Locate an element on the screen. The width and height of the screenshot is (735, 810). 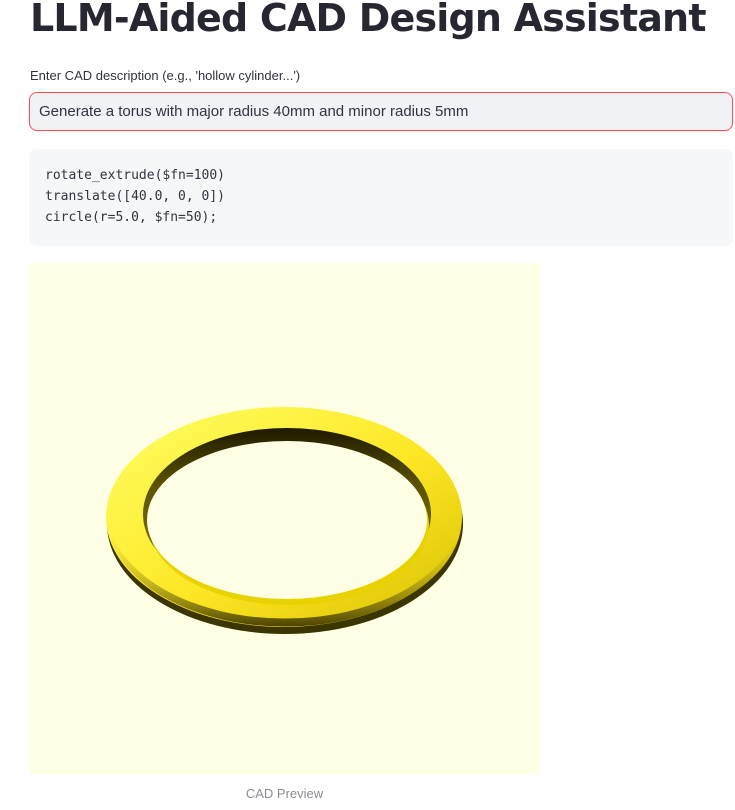
code-line: translate([40.0, 0, 0]) is located at coordinates (135, 196).